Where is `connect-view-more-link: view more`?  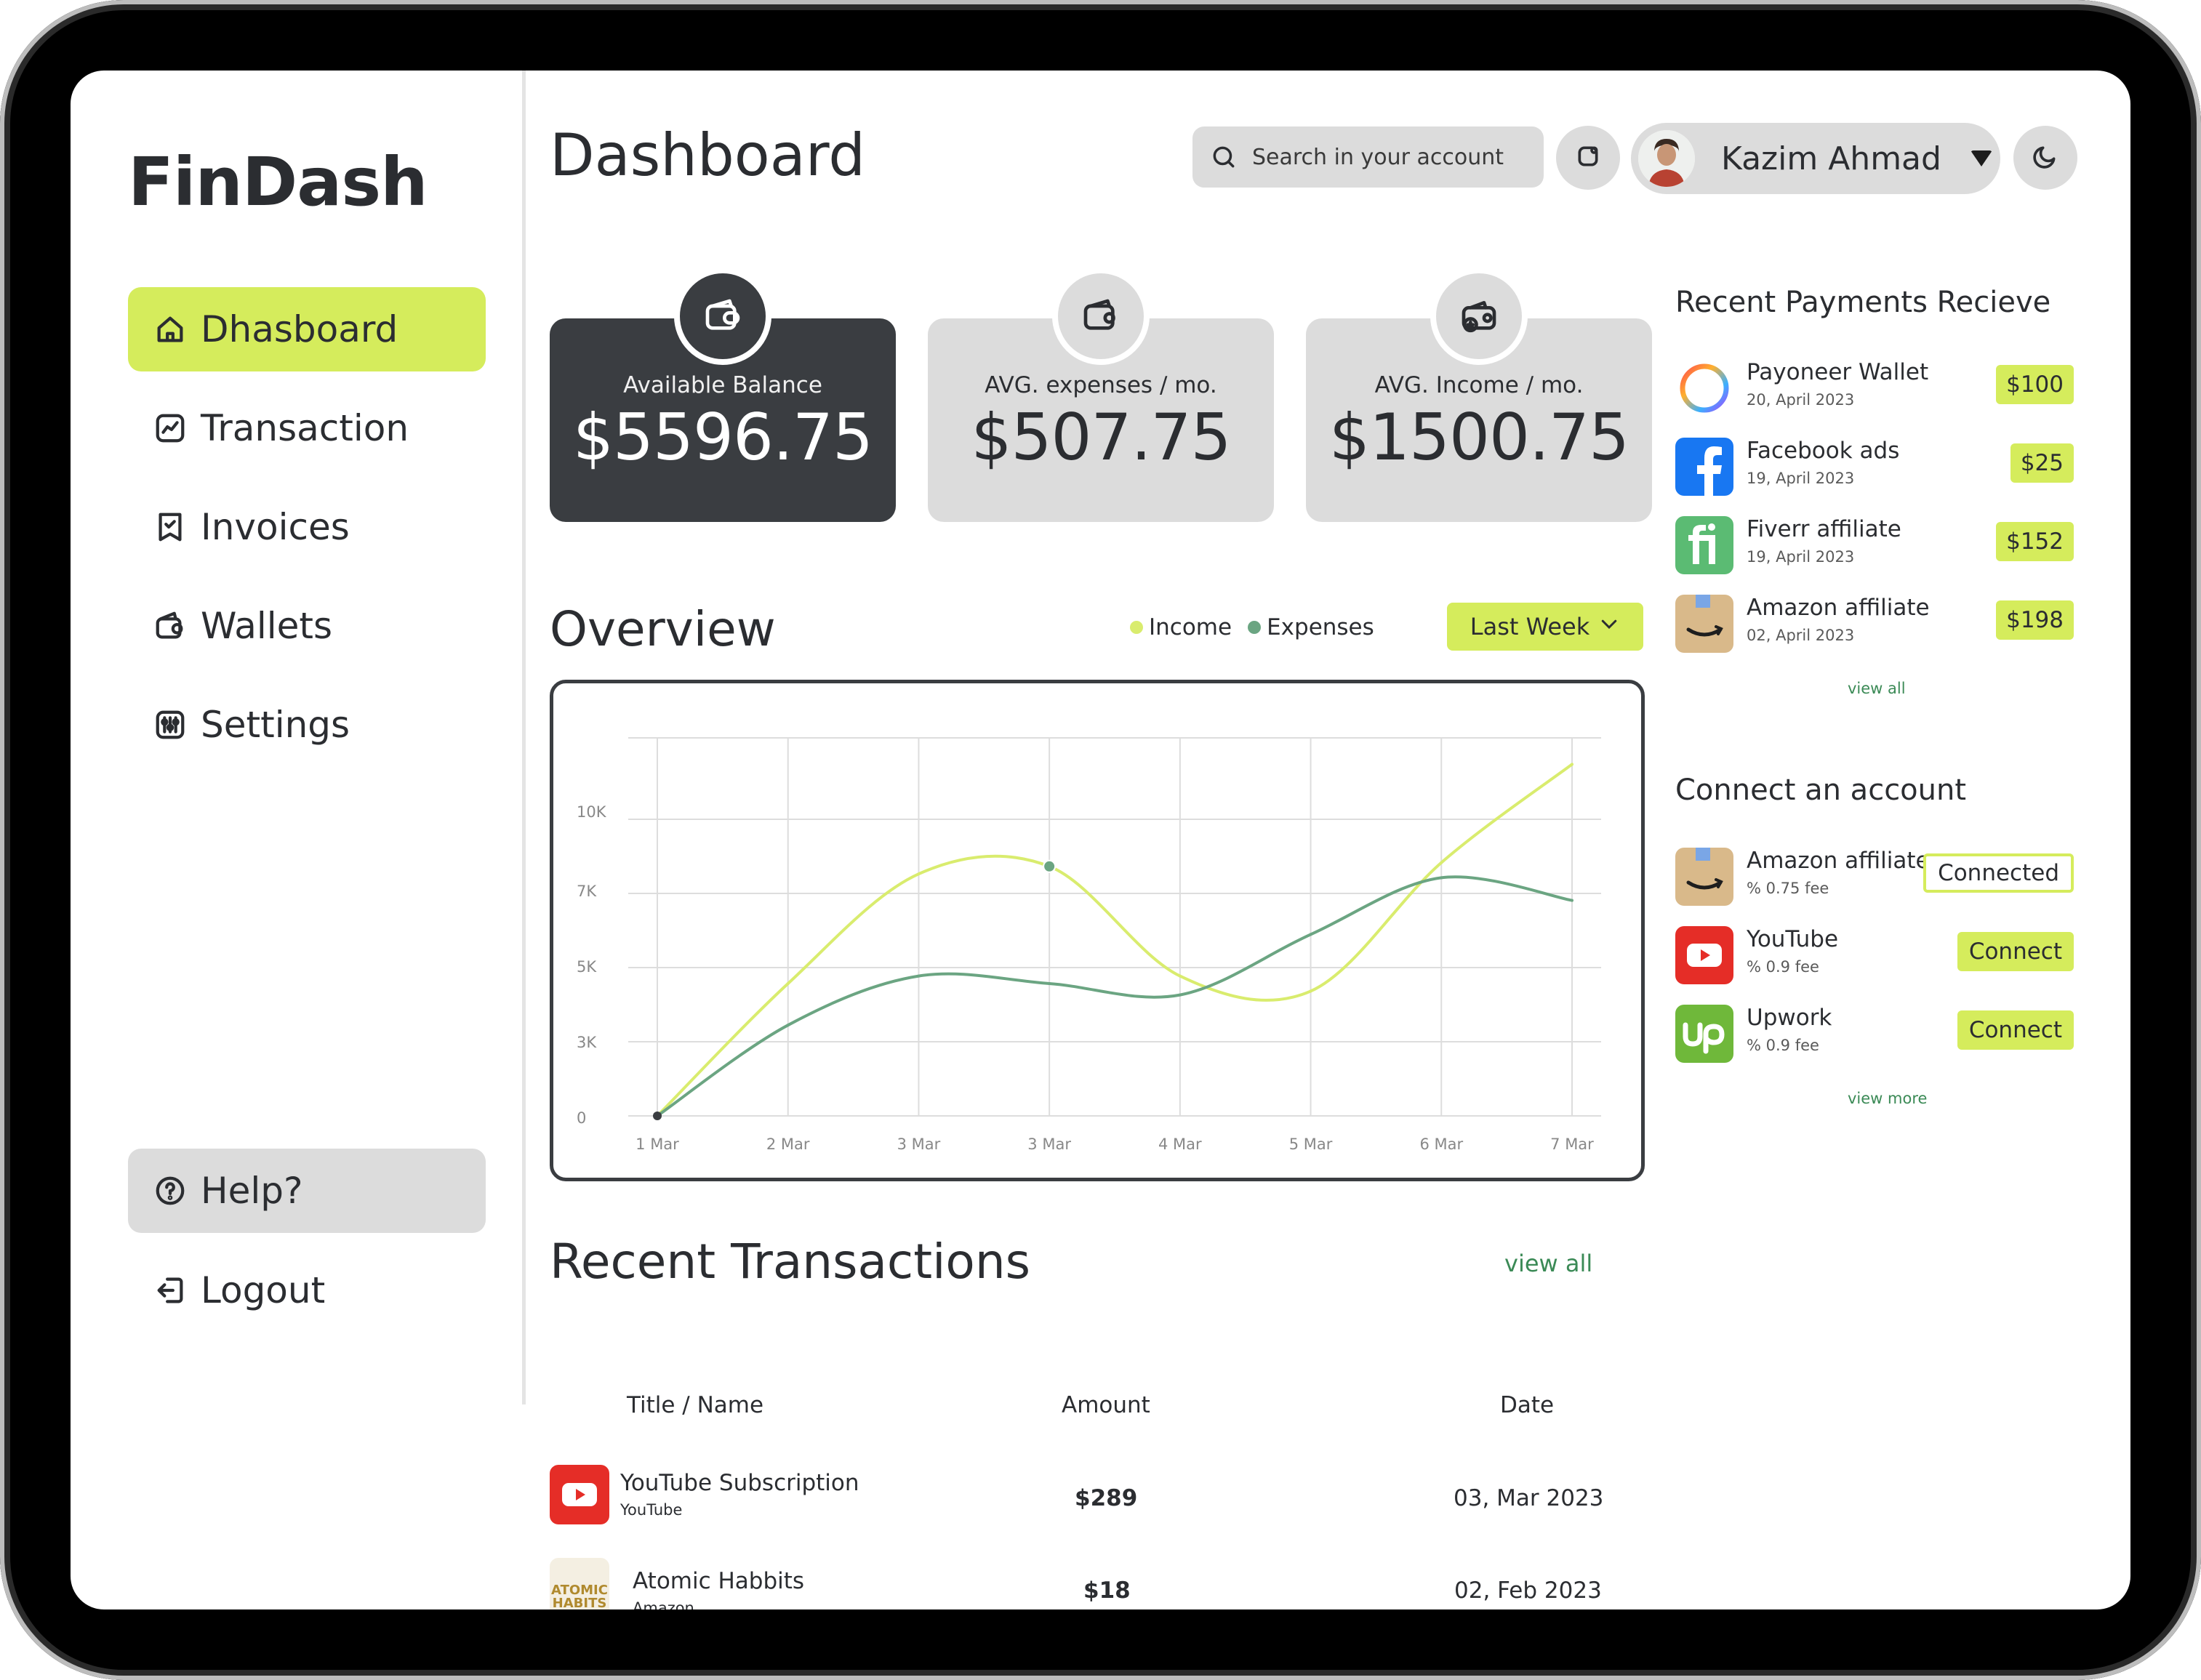 connect-view-more-link: view more is located at coordinates (1887, 1098).